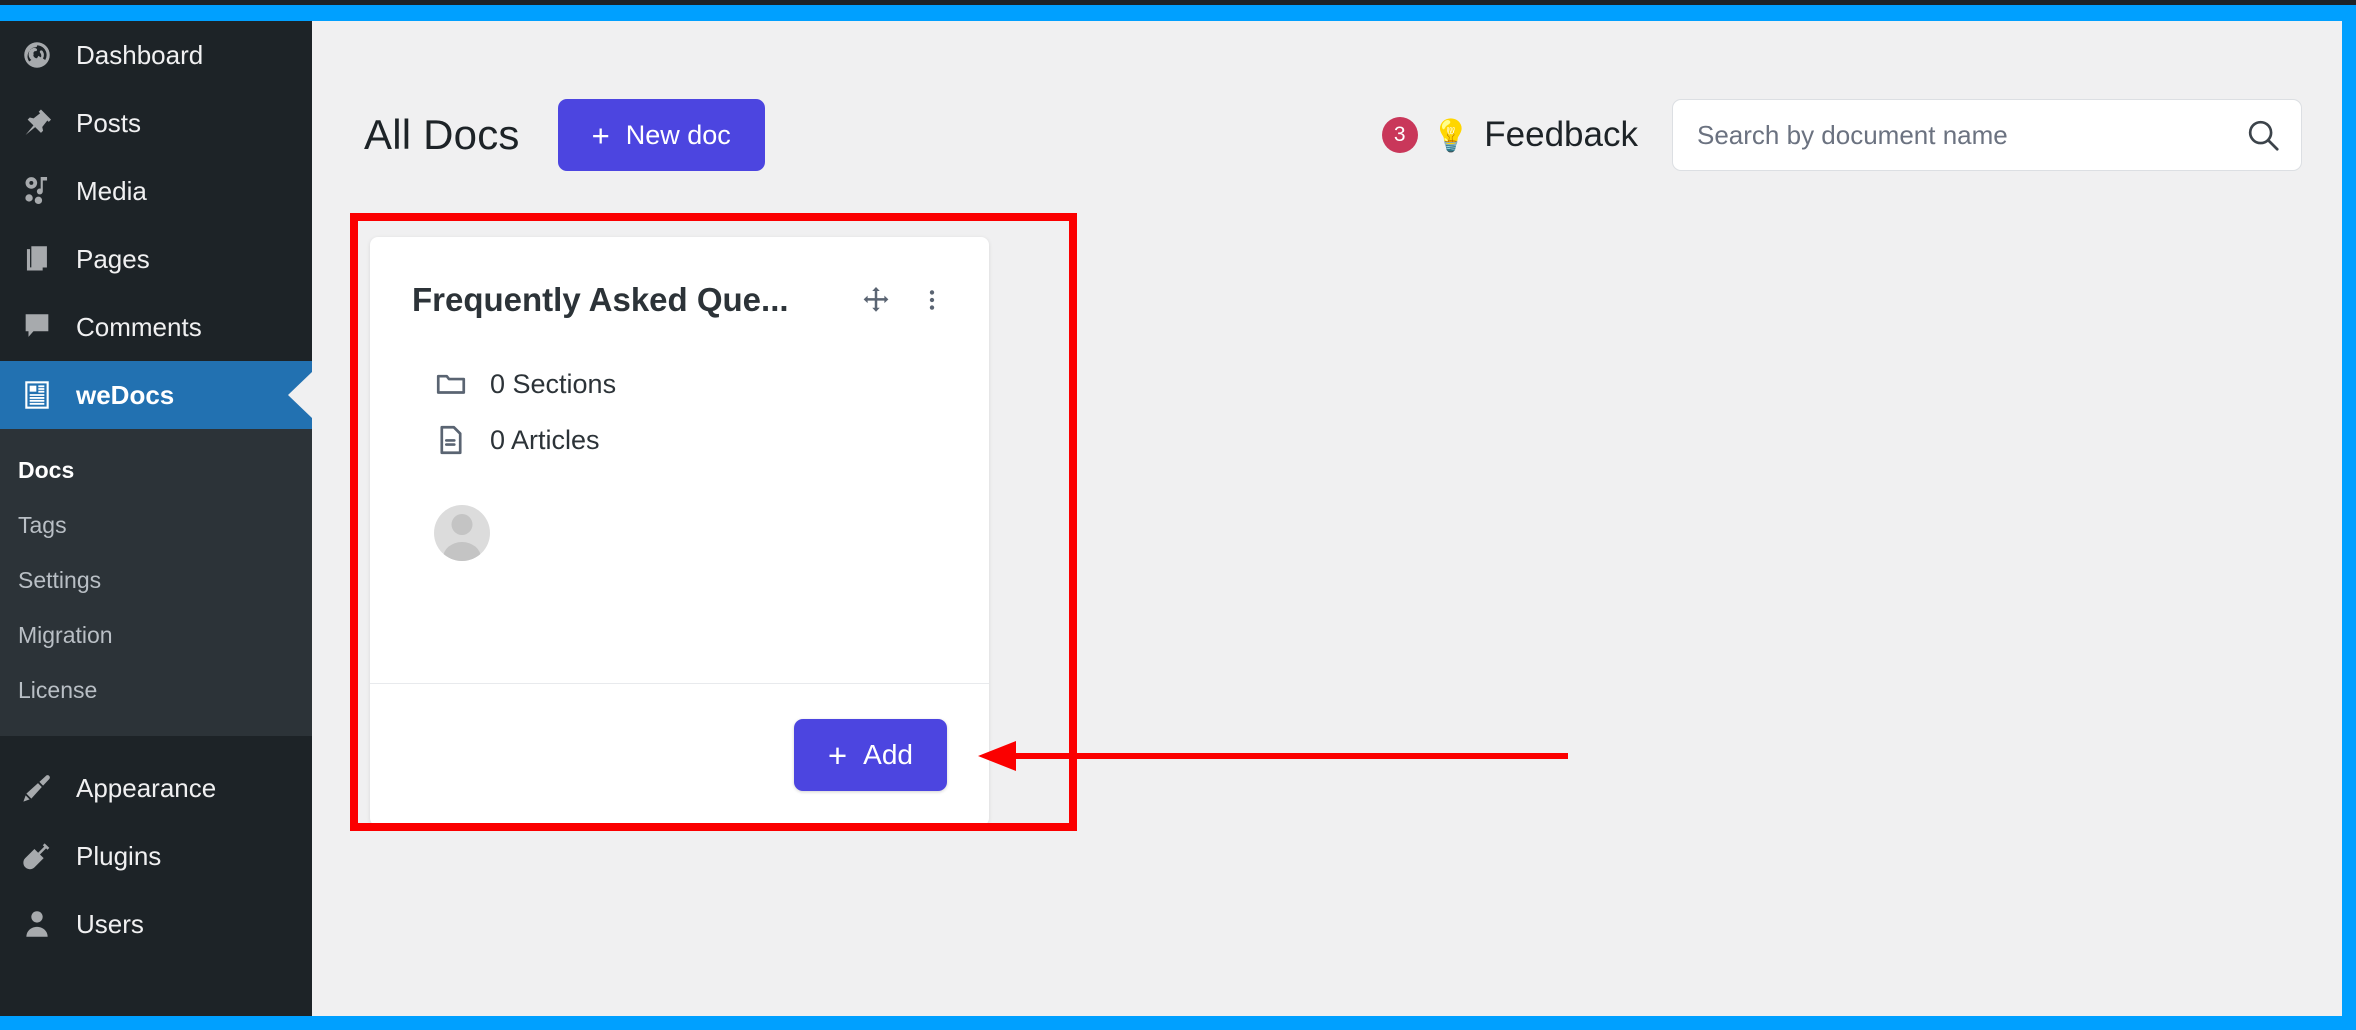 The image size is (2356, 1030). What do you see at coordinates (2263, 135) in the screenshot?
I see `search-icon` at bounding box center [2263, 135].